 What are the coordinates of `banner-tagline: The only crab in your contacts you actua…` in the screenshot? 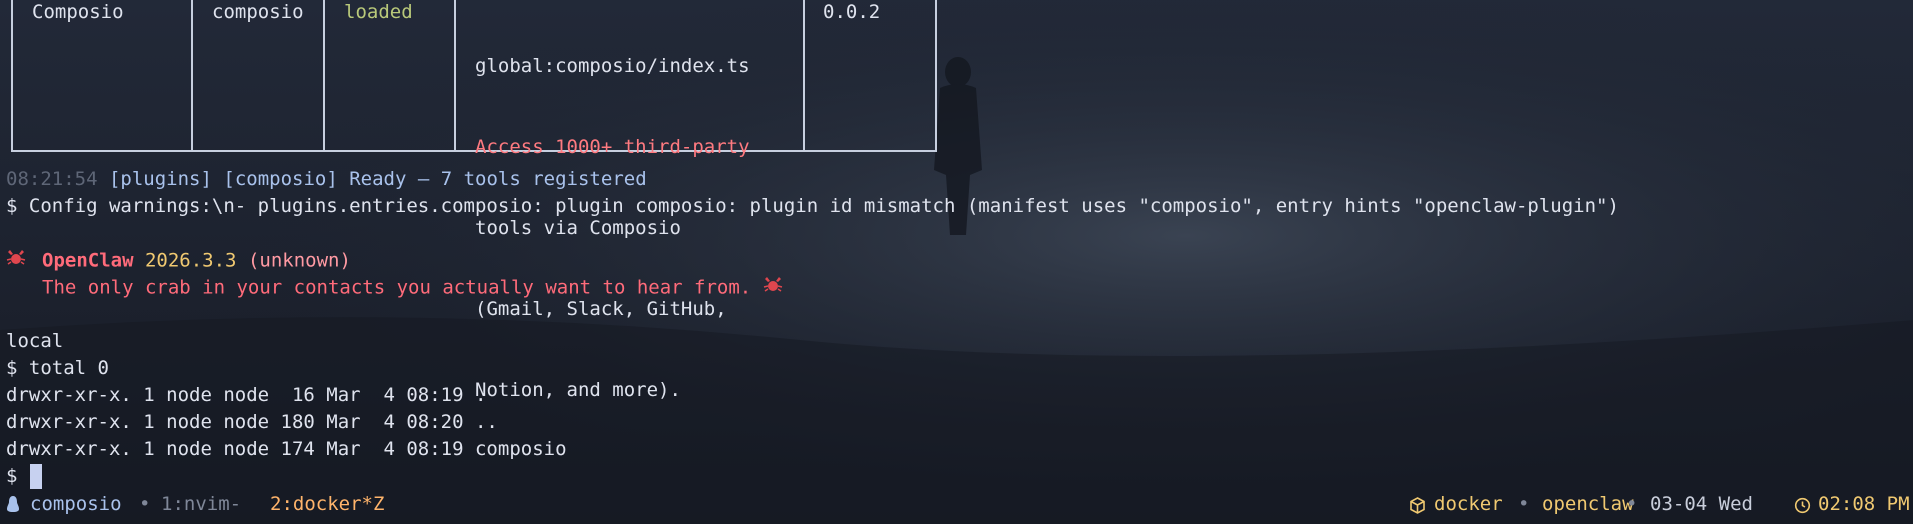 It's located at (397, 287).